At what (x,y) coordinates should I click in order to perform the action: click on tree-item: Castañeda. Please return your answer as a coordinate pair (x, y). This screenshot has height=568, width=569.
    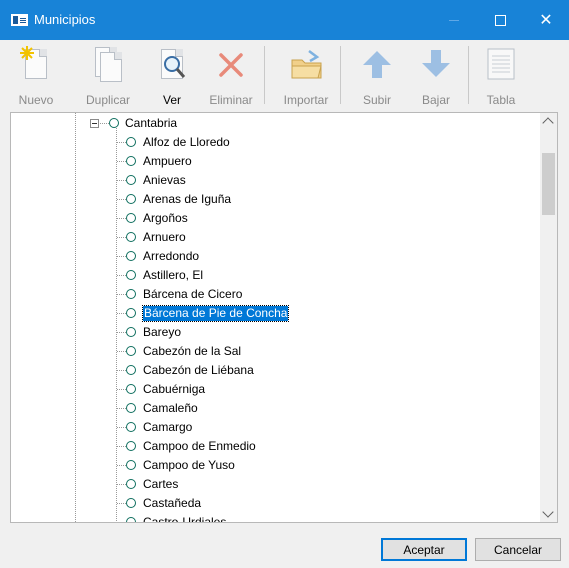
    Looking at the image, I should click on (172, 503).